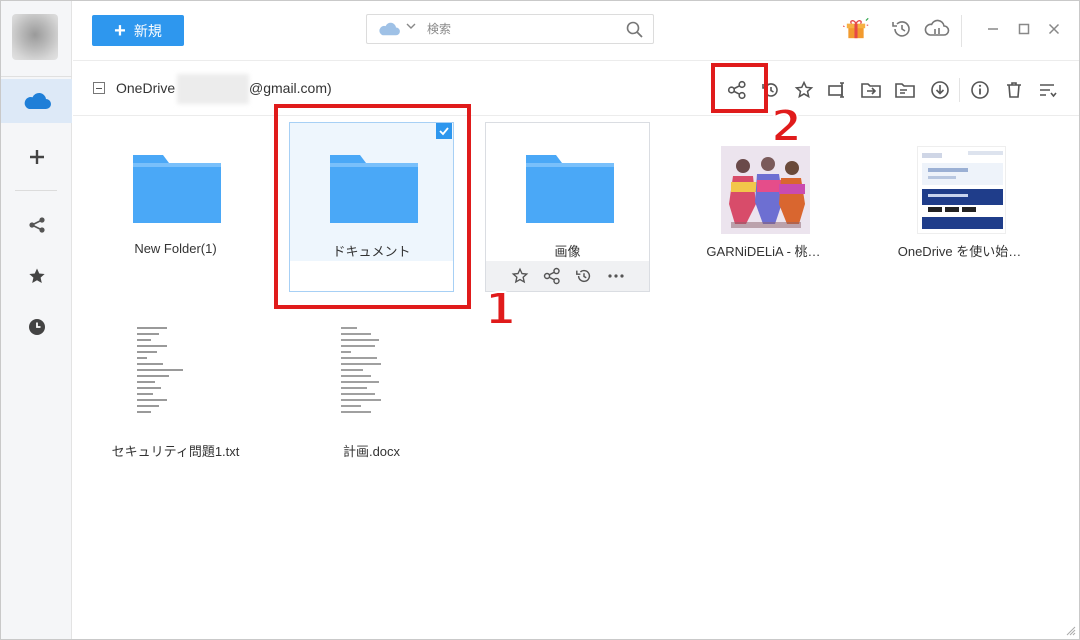 The width and height of the screenshot is (1080, 640). I want to click on resize-grip-icon, so click(1071, 631).